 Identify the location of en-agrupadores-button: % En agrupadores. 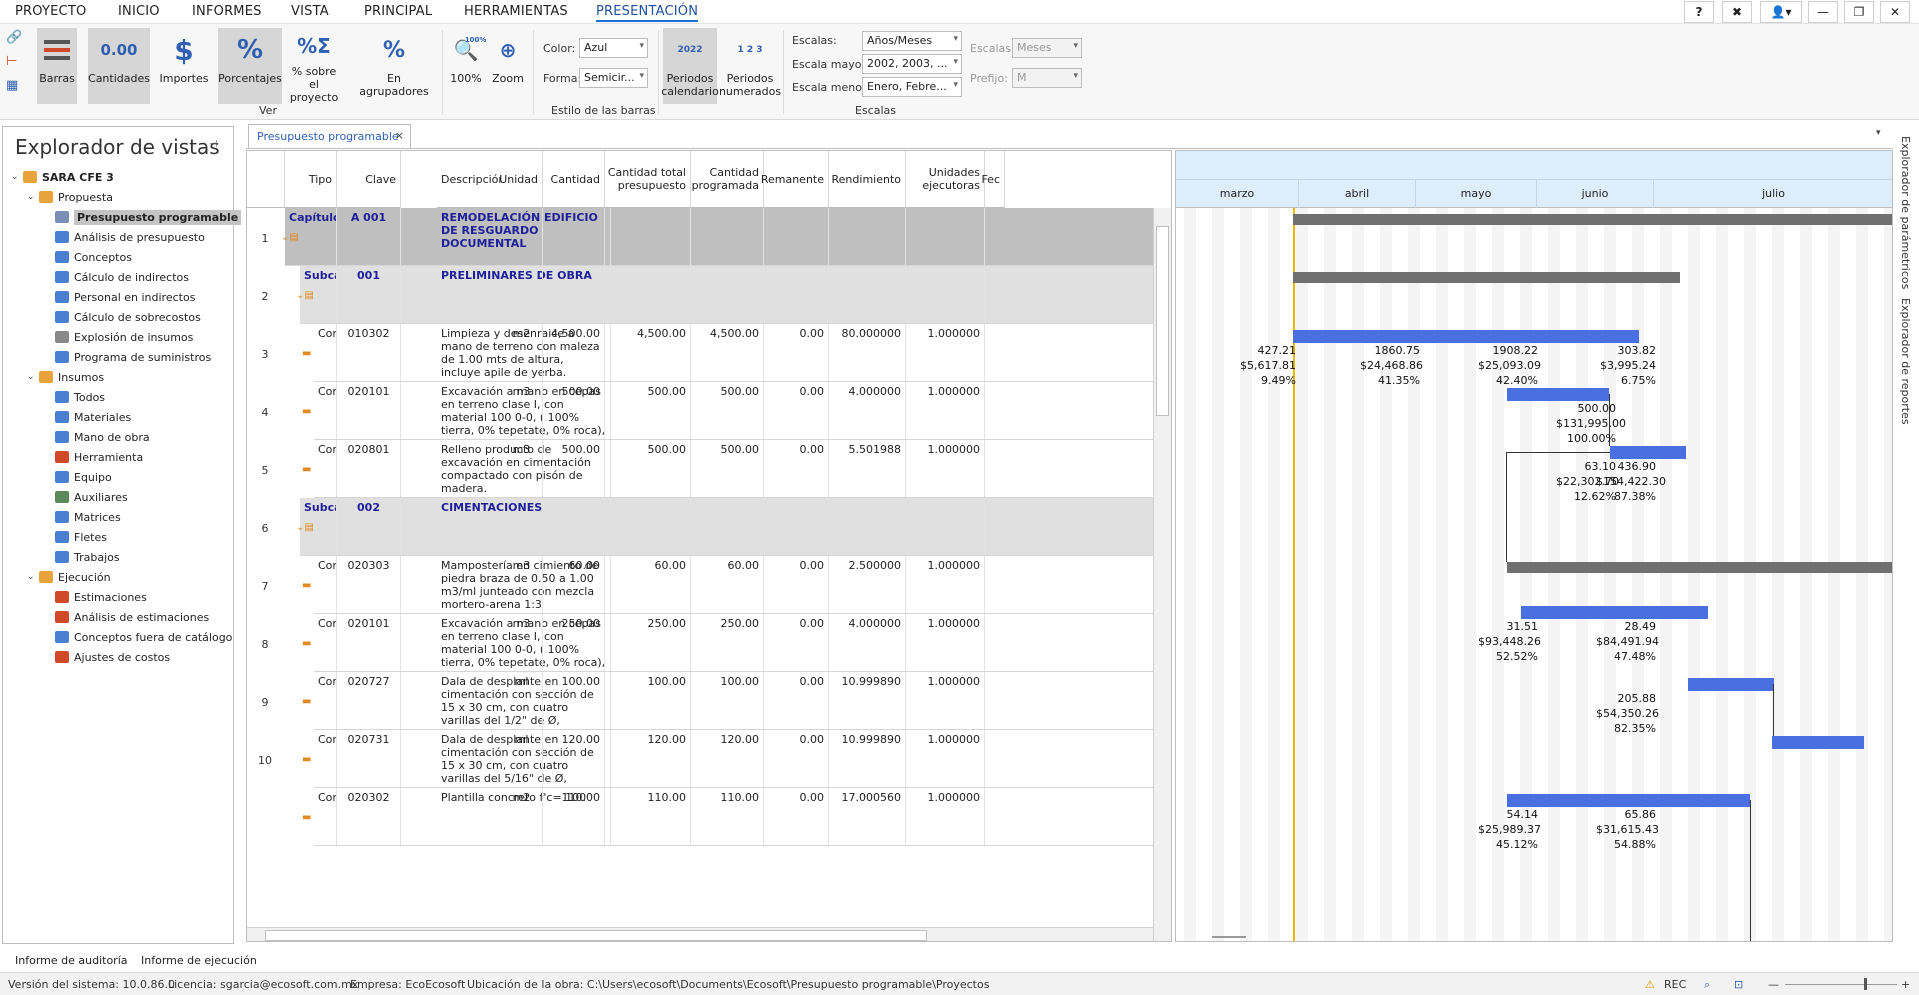
(394, 66).